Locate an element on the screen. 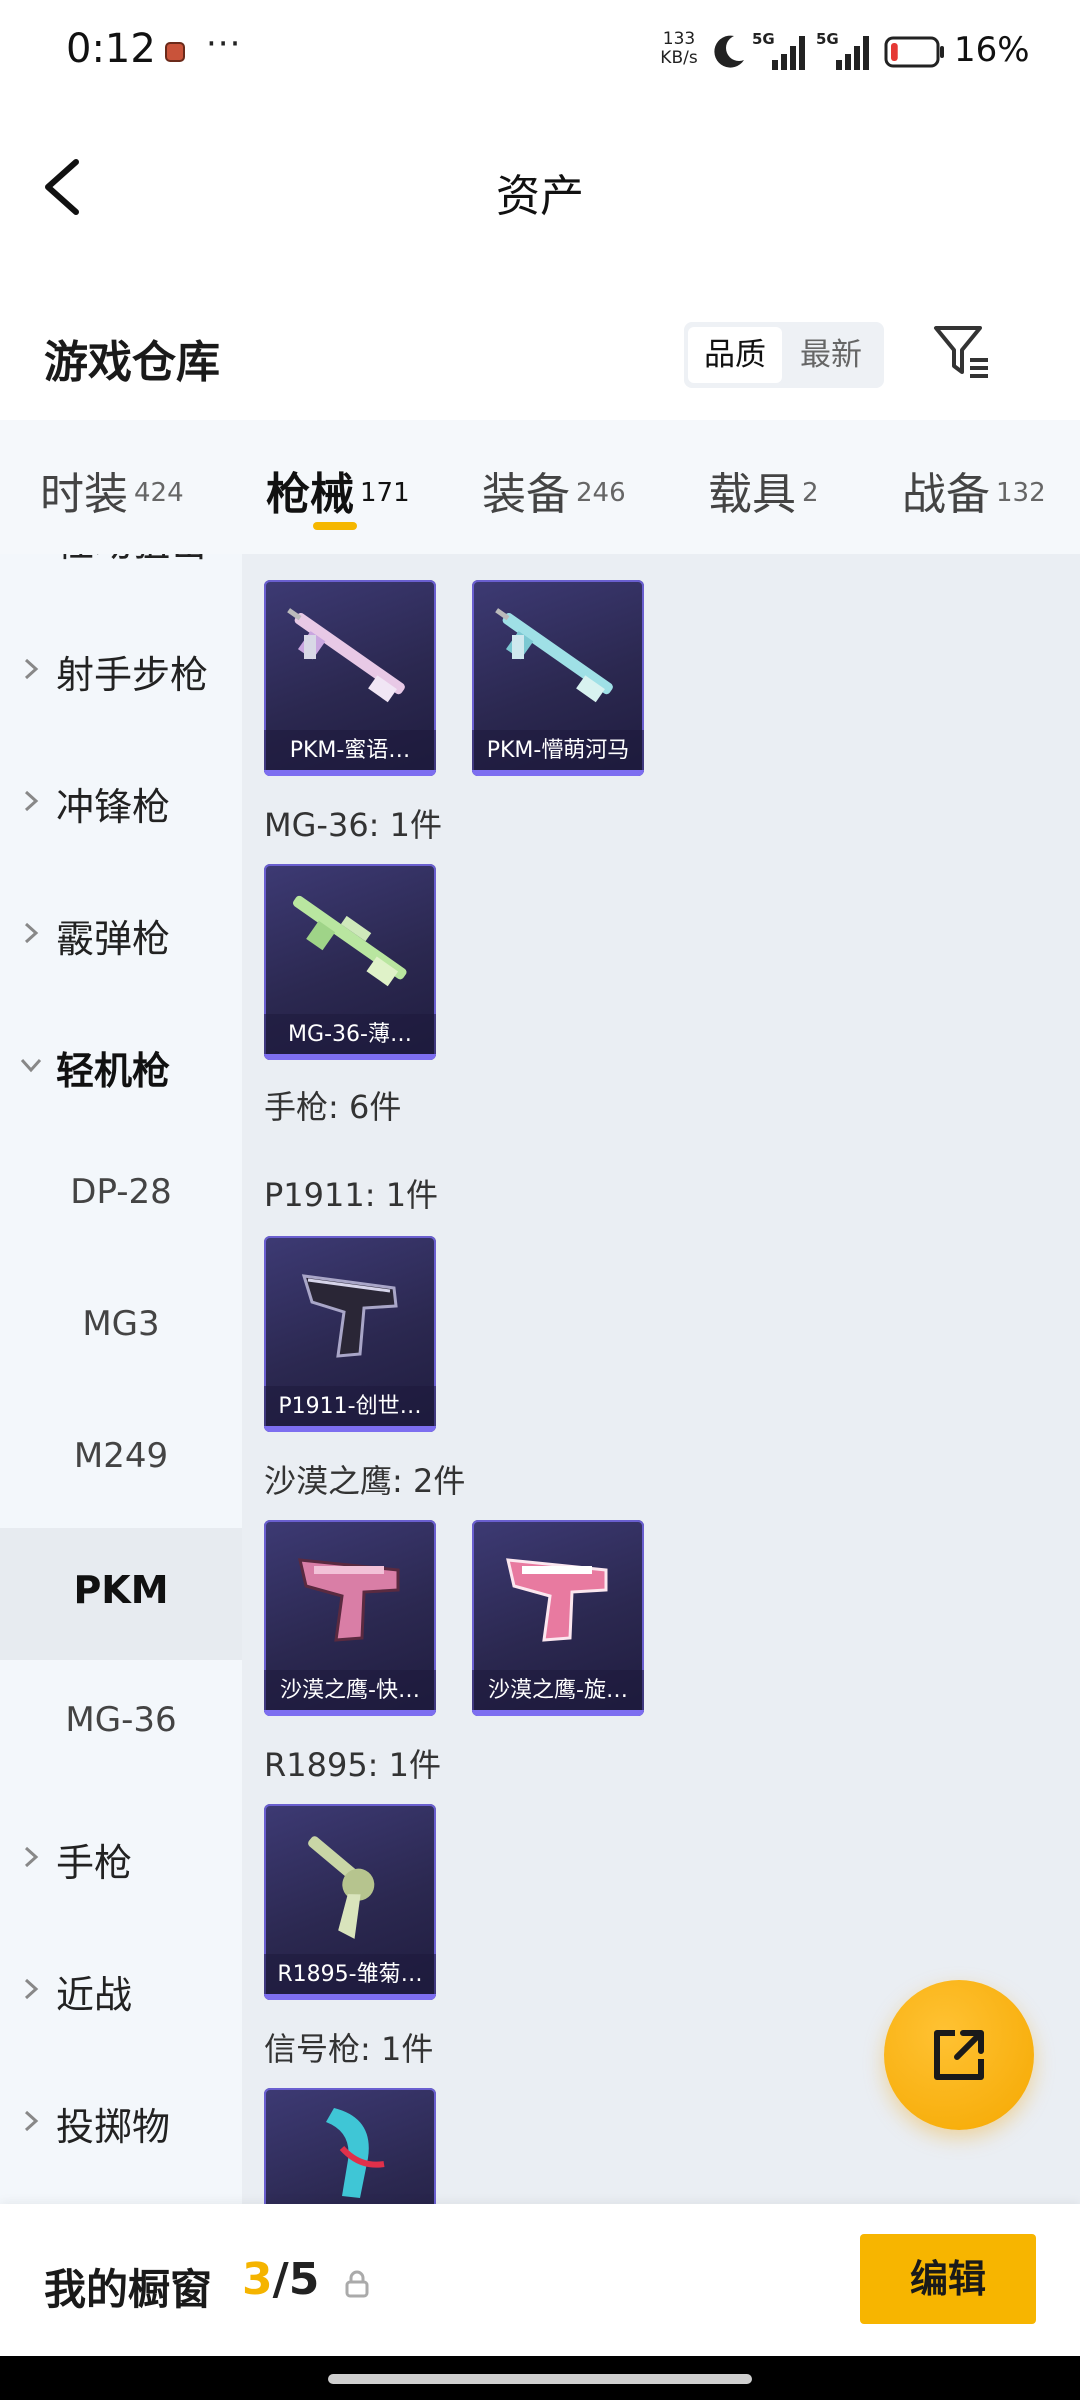 The image size is (1080, 2400). group-label-desert-eagle: 沙漠之鹰: 2件 is located at coordinates (365, 1481).